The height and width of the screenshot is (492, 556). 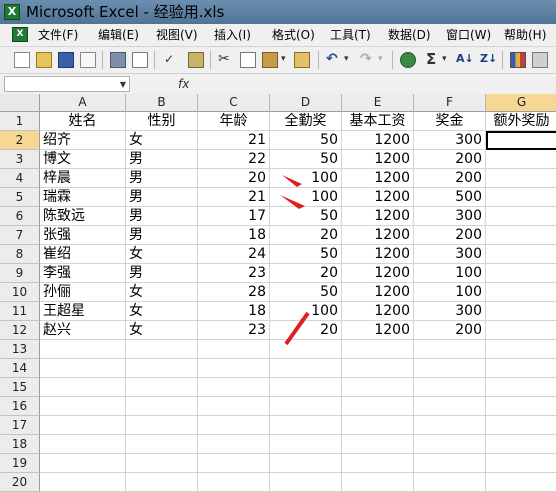 I want to click on table-cell: 100, so click(x=450, y=292).